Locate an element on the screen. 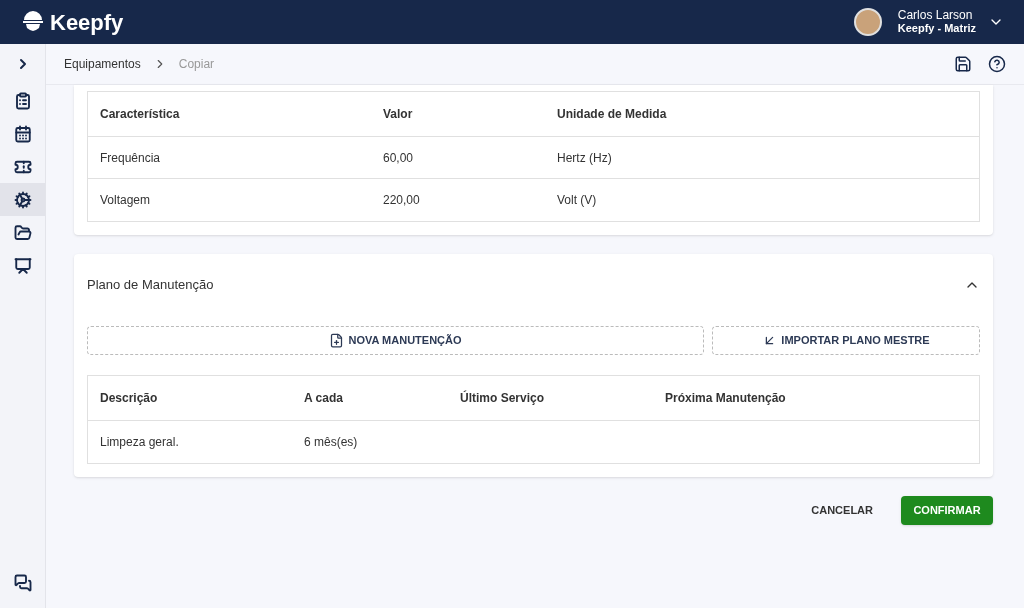  sidebar-item is located at coordinates (22, 199).